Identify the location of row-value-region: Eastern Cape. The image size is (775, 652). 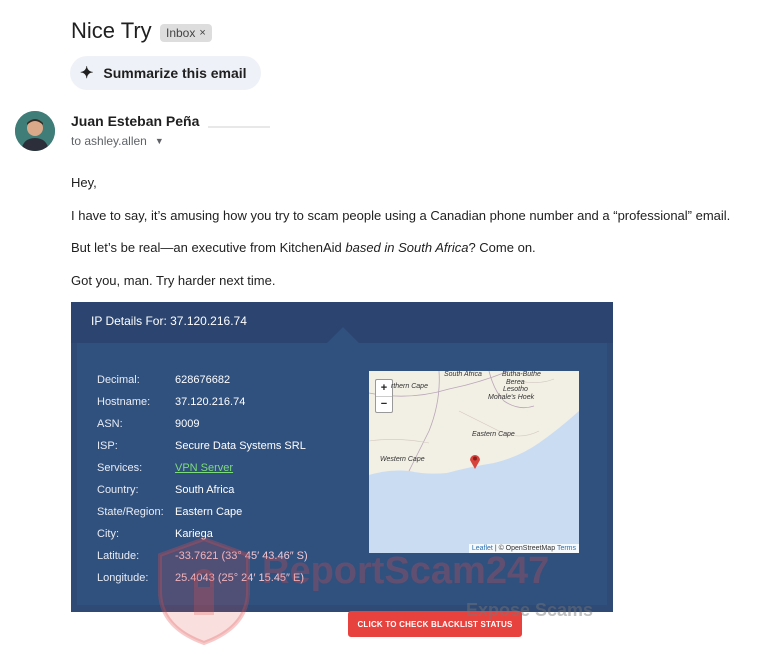
(209, 512).